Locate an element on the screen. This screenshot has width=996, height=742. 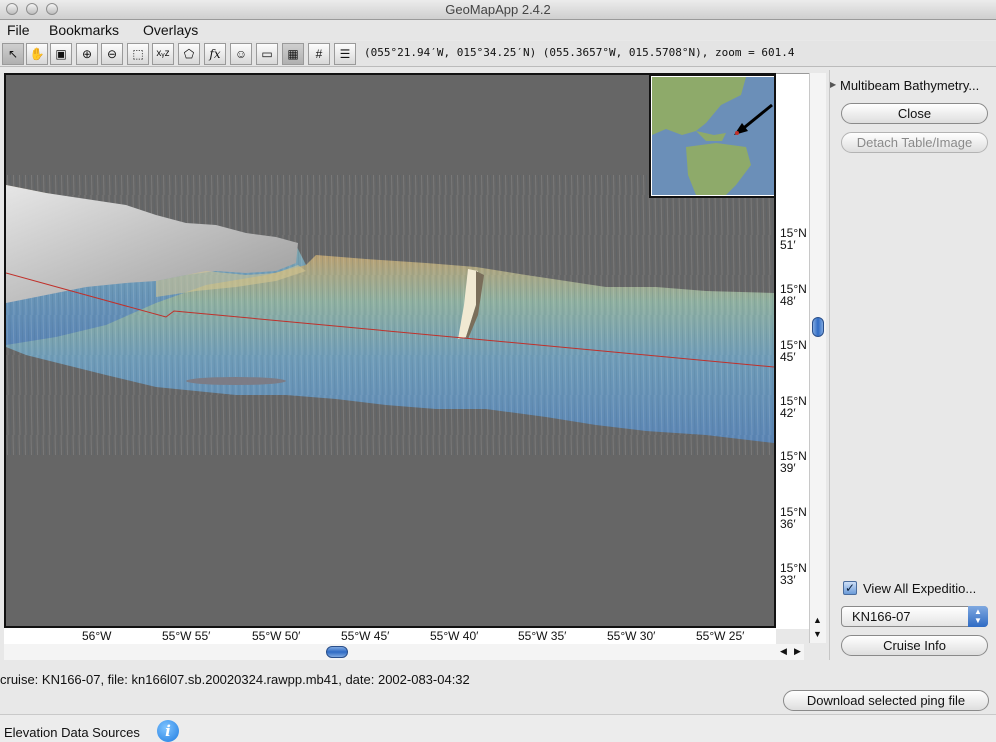
grid-button: ▦ is located at coordinates (293, 54).